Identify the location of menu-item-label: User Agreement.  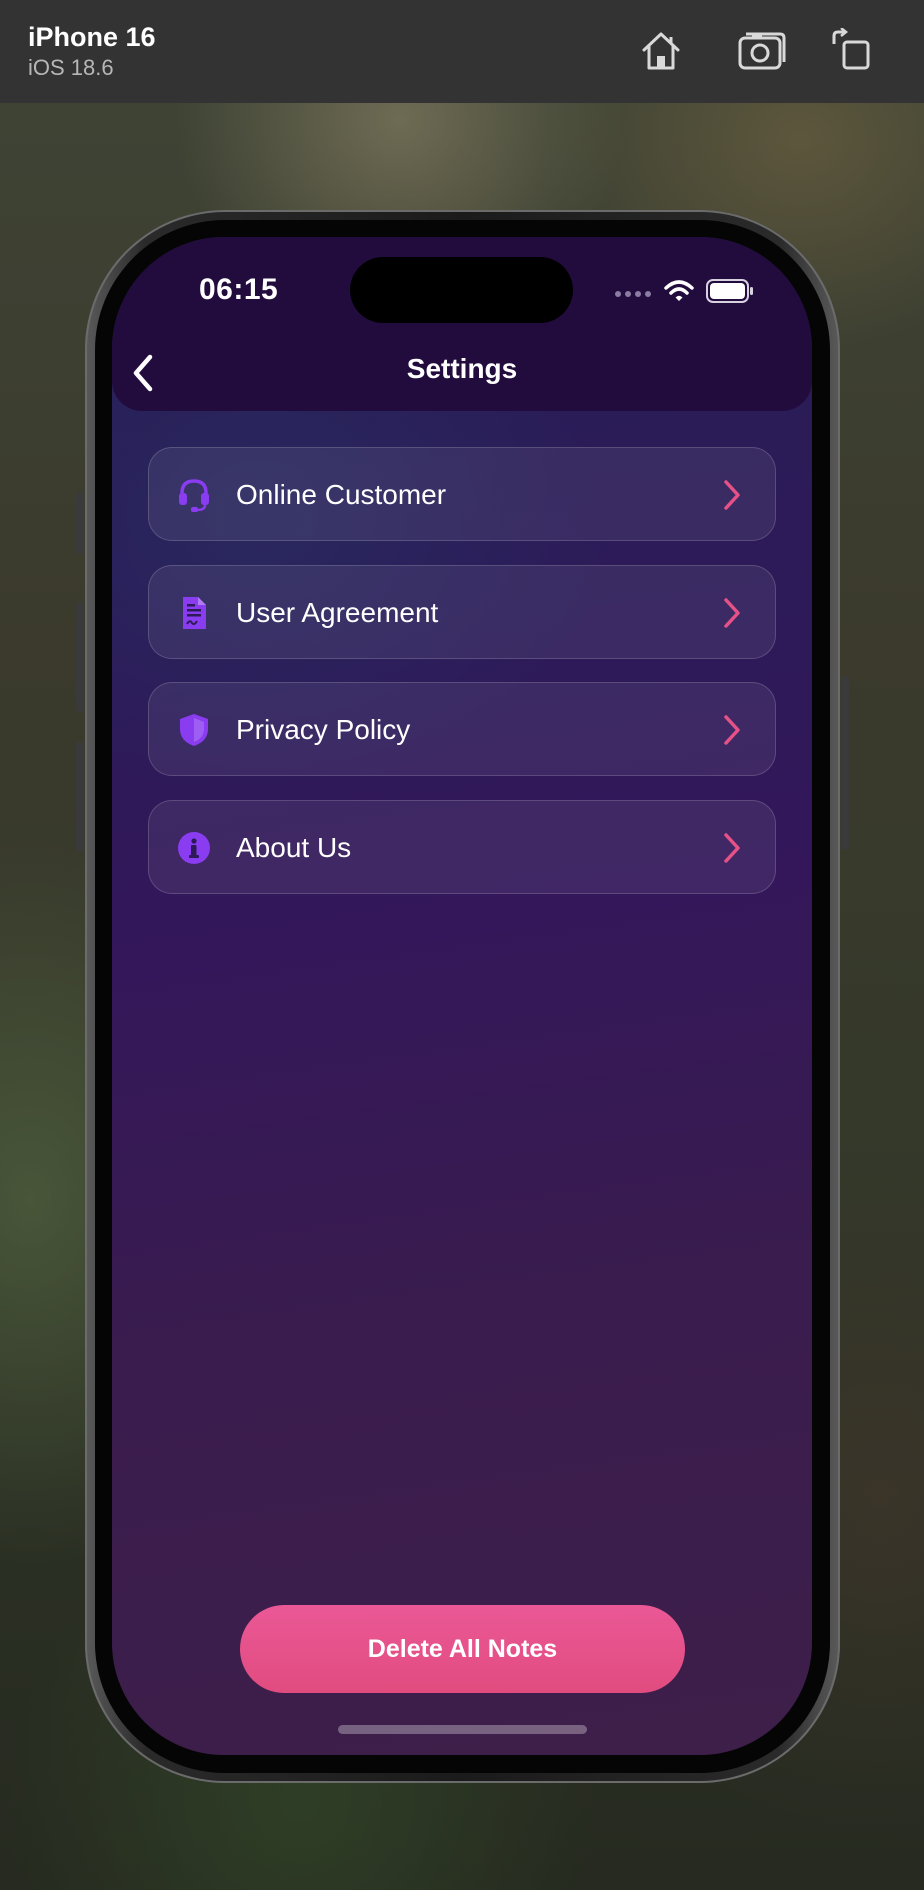
(337, 612).